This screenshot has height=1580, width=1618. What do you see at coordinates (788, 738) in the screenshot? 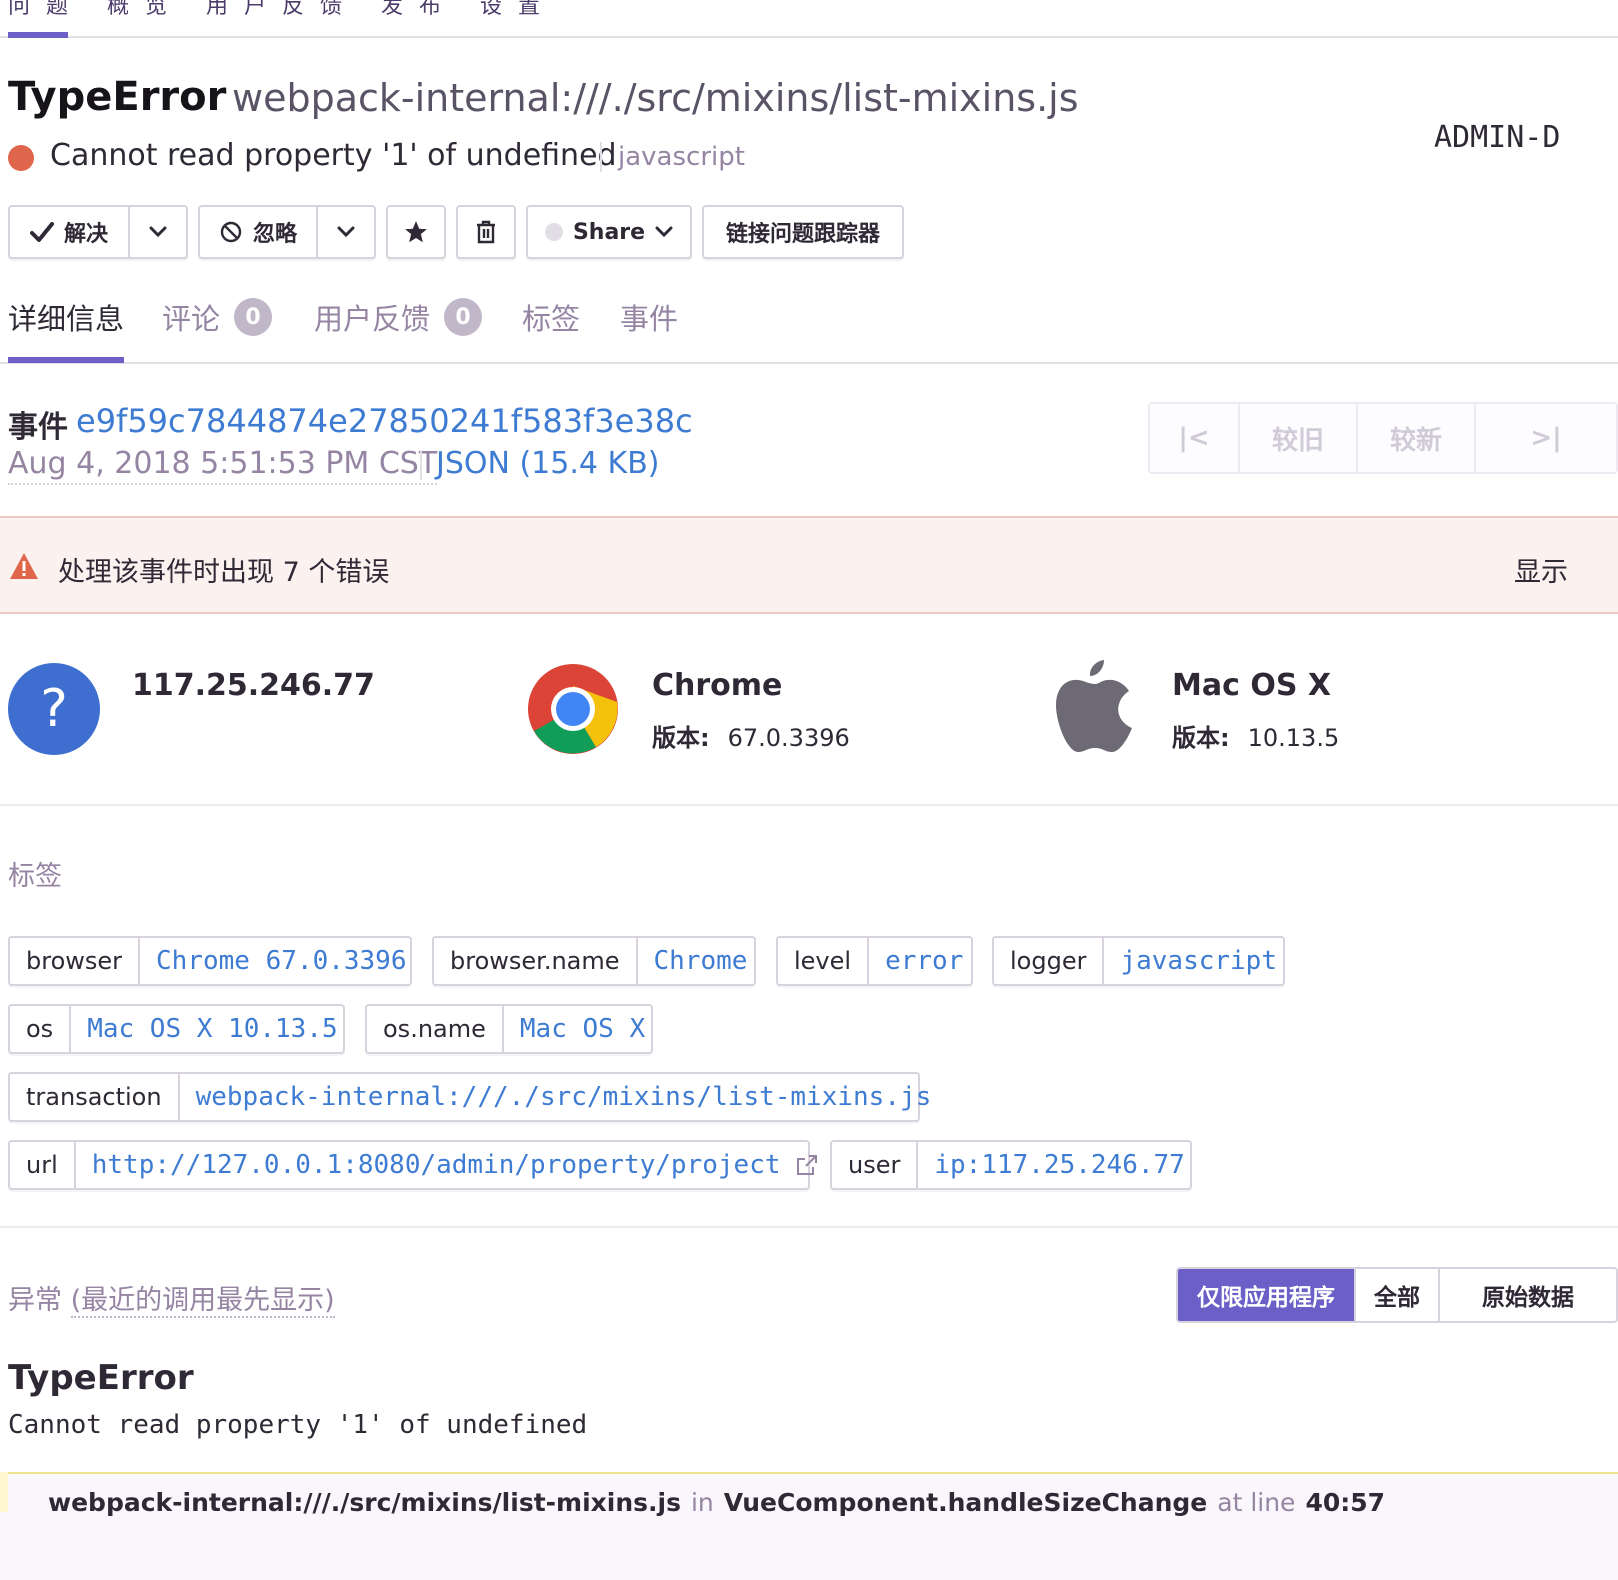
I see `version-value: 67.0.3396` at bounding box center [788, 738].